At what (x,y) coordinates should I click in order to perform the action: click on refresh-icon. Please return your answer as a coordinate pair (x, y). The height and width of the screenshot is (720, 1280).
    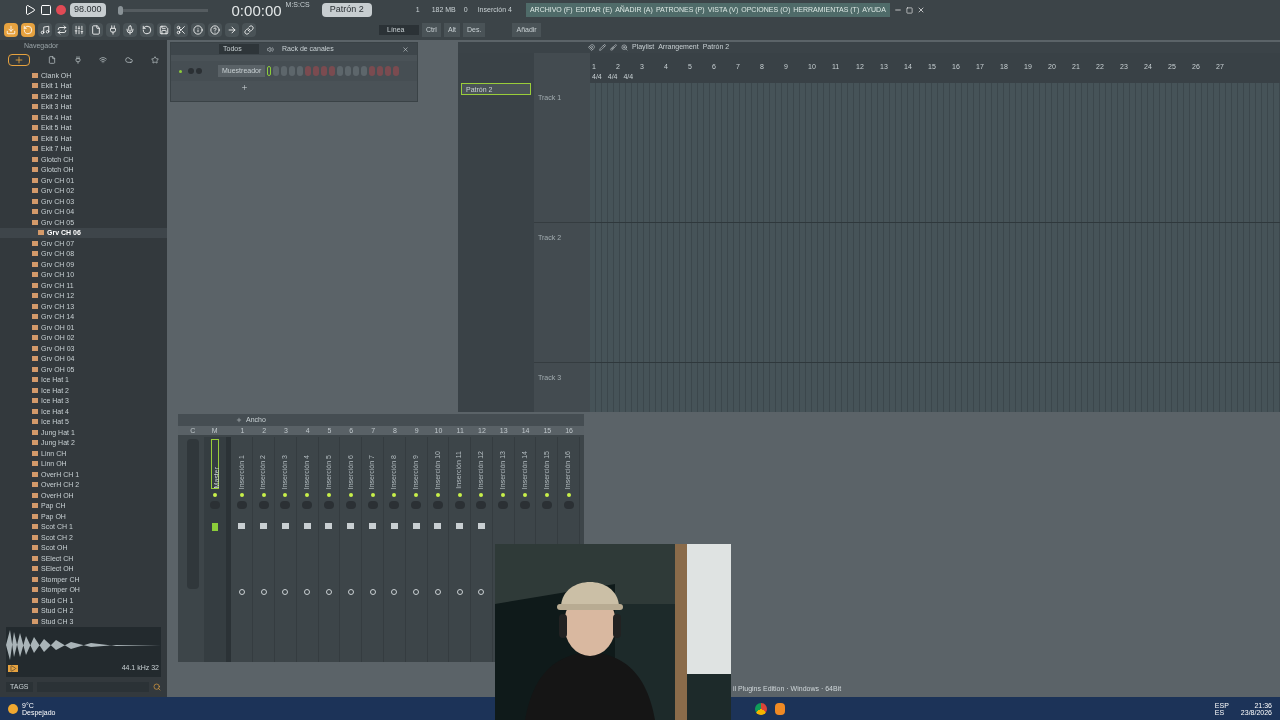
    Looking at the image, I should click on (147, 30).